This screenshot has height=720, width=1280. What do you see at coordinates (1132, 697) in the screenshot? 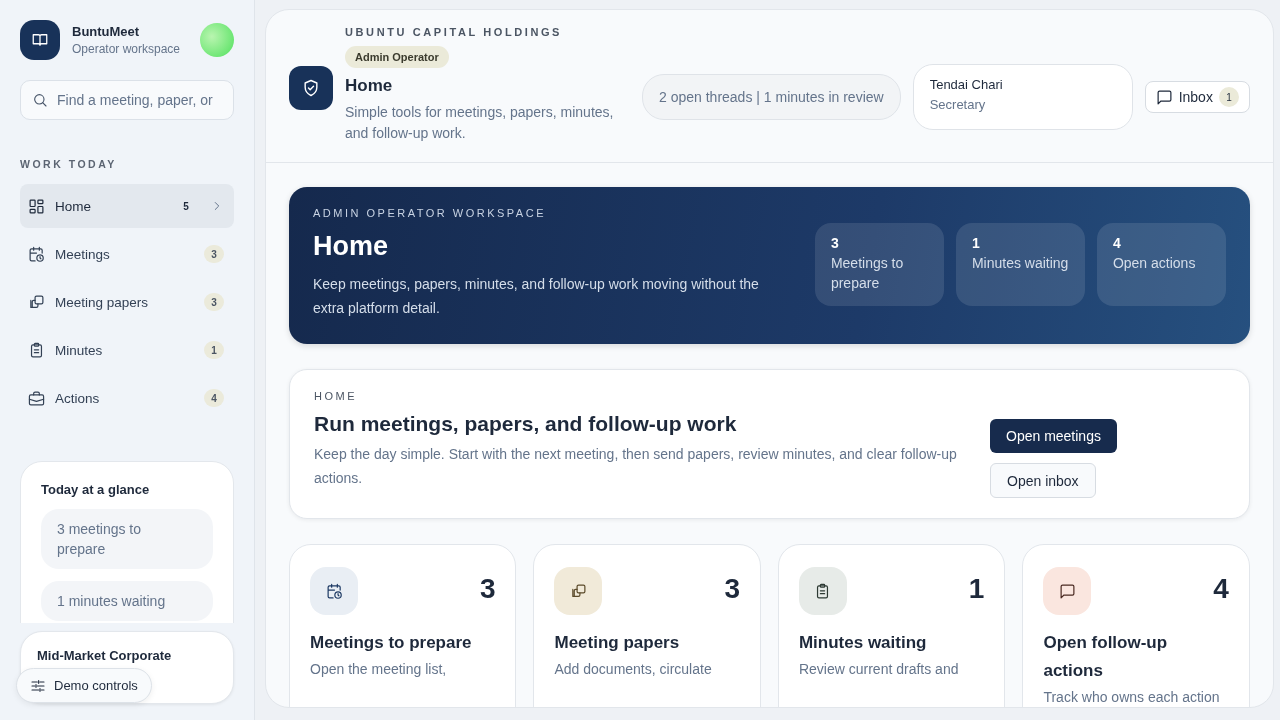
I see `card-text: Track who owns each action` at bounding box center [1132, 697].